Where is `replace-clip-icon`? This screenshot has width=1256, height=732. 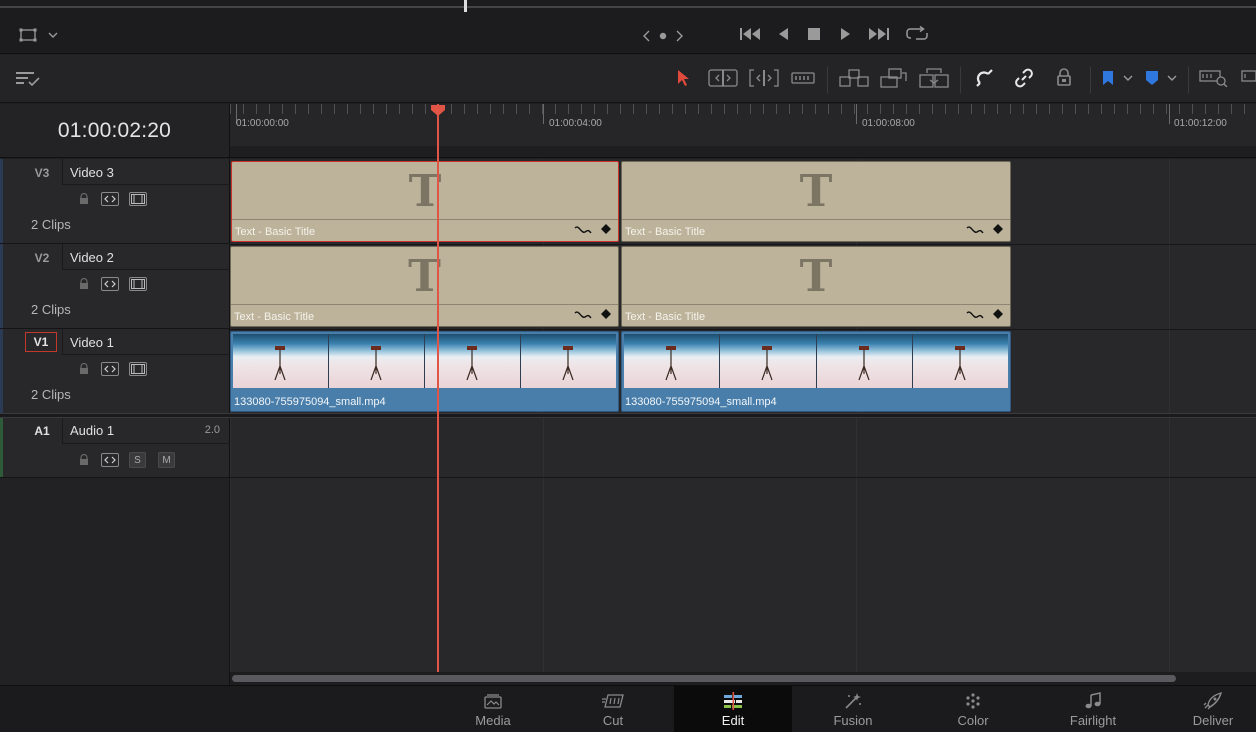
replace-clip-icon is located at coordinates (934, 78).